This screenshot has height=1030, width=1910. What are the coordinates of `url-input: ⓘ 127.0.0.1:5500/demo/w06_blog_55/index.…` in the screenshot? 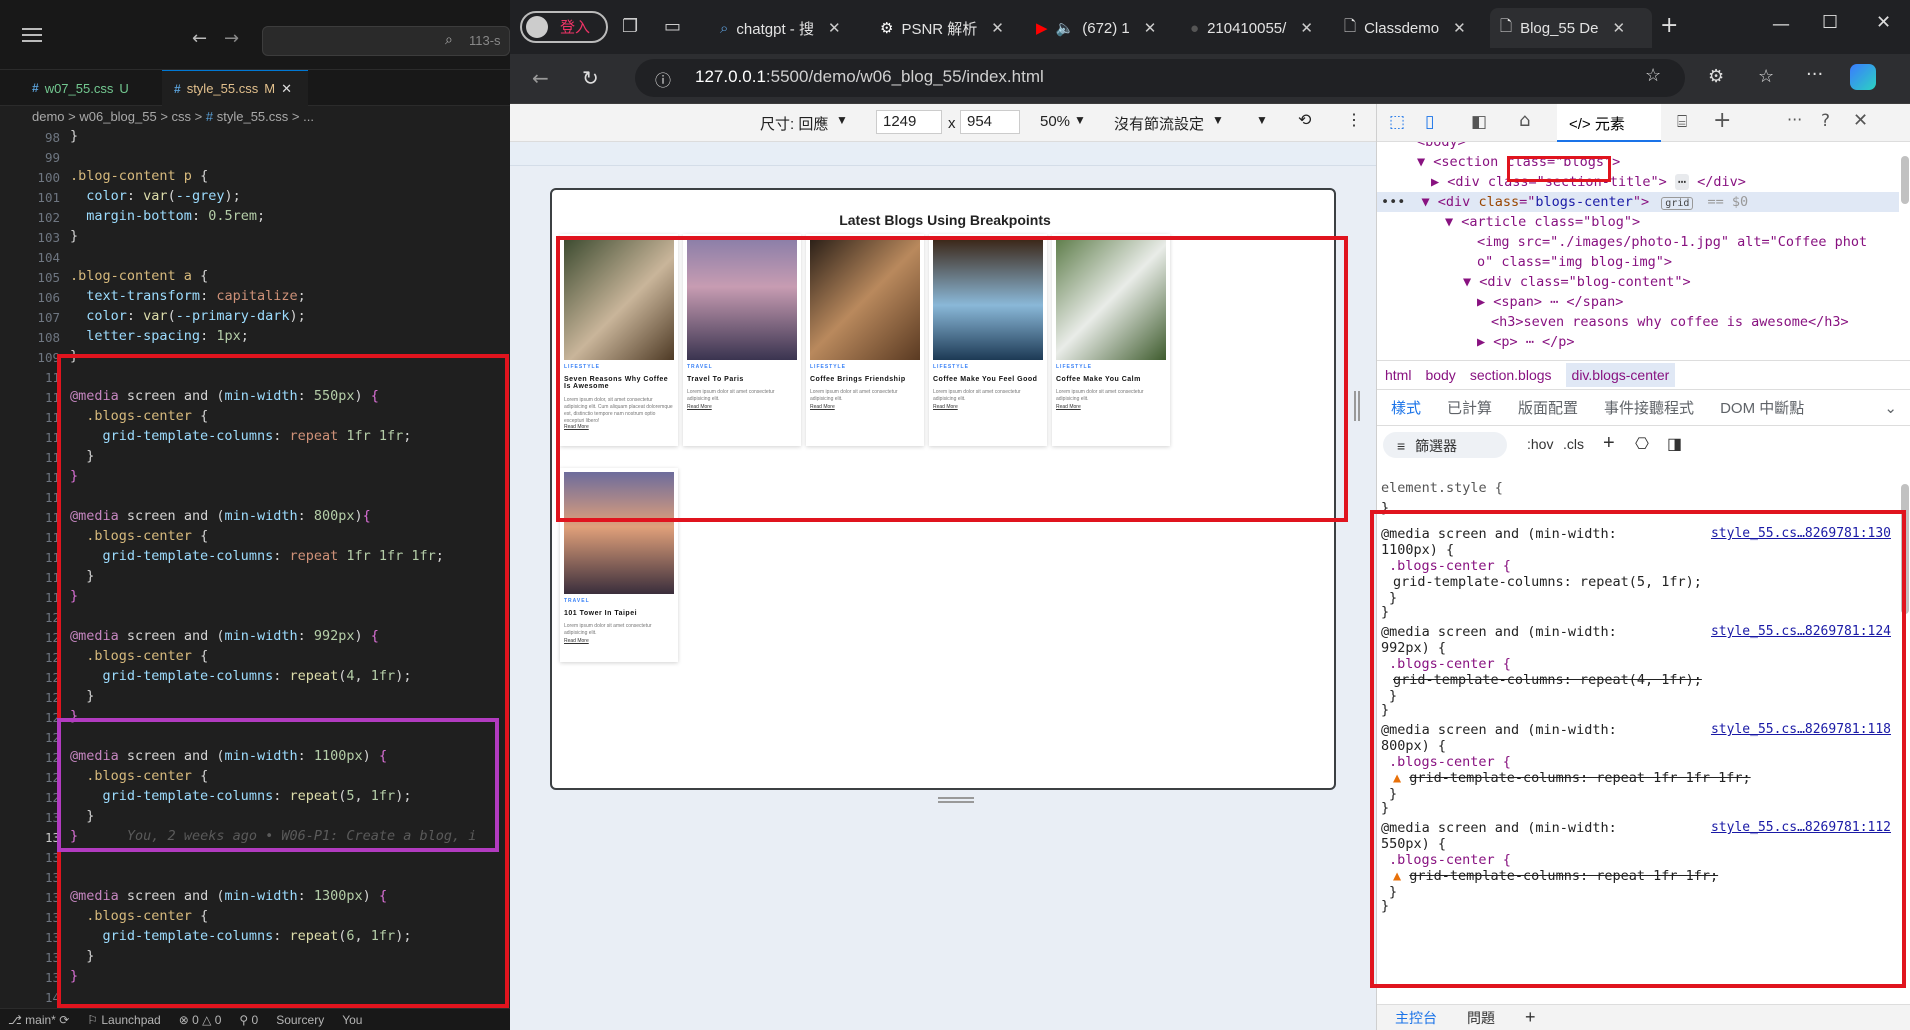 It's located at (1160, 78).